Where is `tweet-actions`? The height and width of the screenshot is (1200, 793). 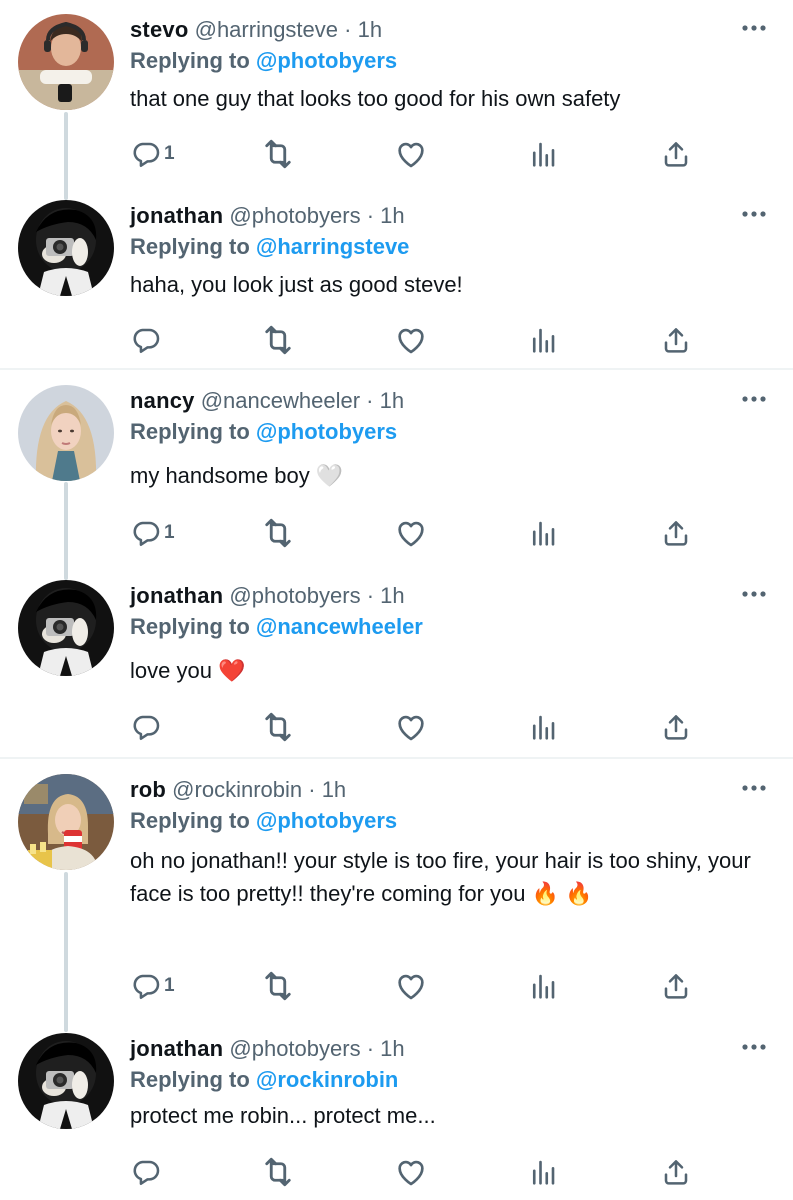 tweet-actions is located at coordinates (420, 340).